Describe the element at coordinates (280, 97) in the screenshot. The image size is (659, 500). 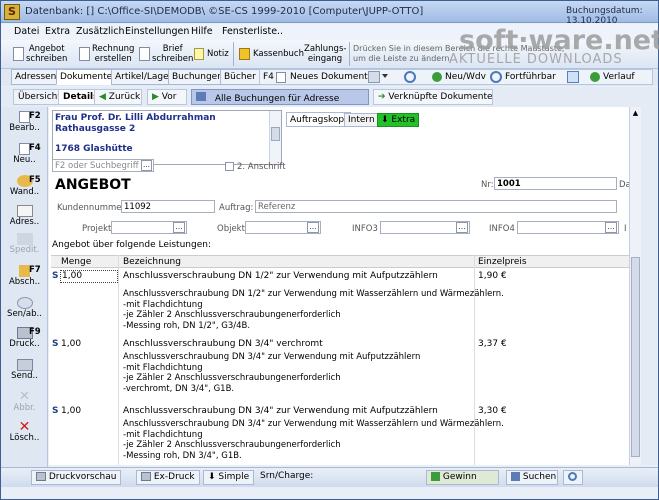
I see `alle-buchungen-button: Alle Buchungen für Adresse` at that location.